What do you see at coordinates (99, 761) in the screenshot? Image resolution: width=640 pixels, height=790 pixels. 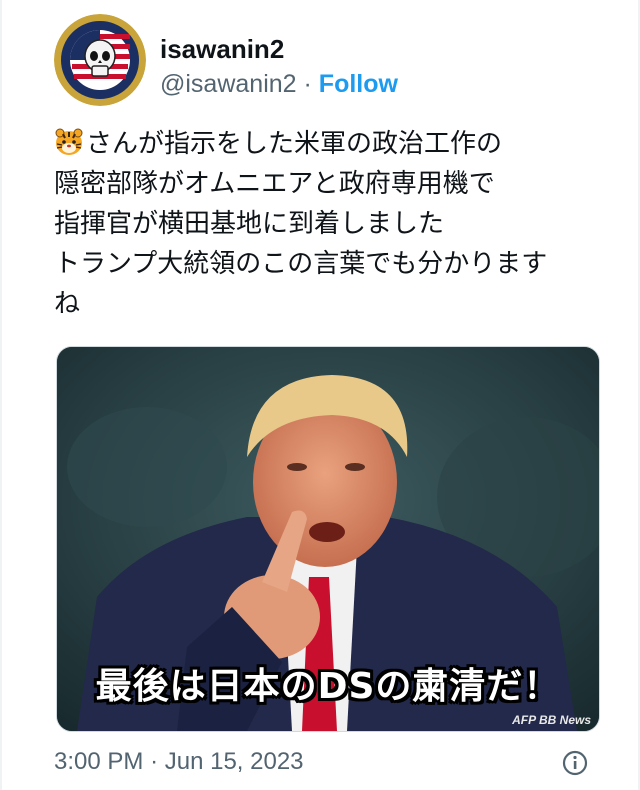 I see `tweet-time: 3:00 PM` at bounding box center [99, 761].